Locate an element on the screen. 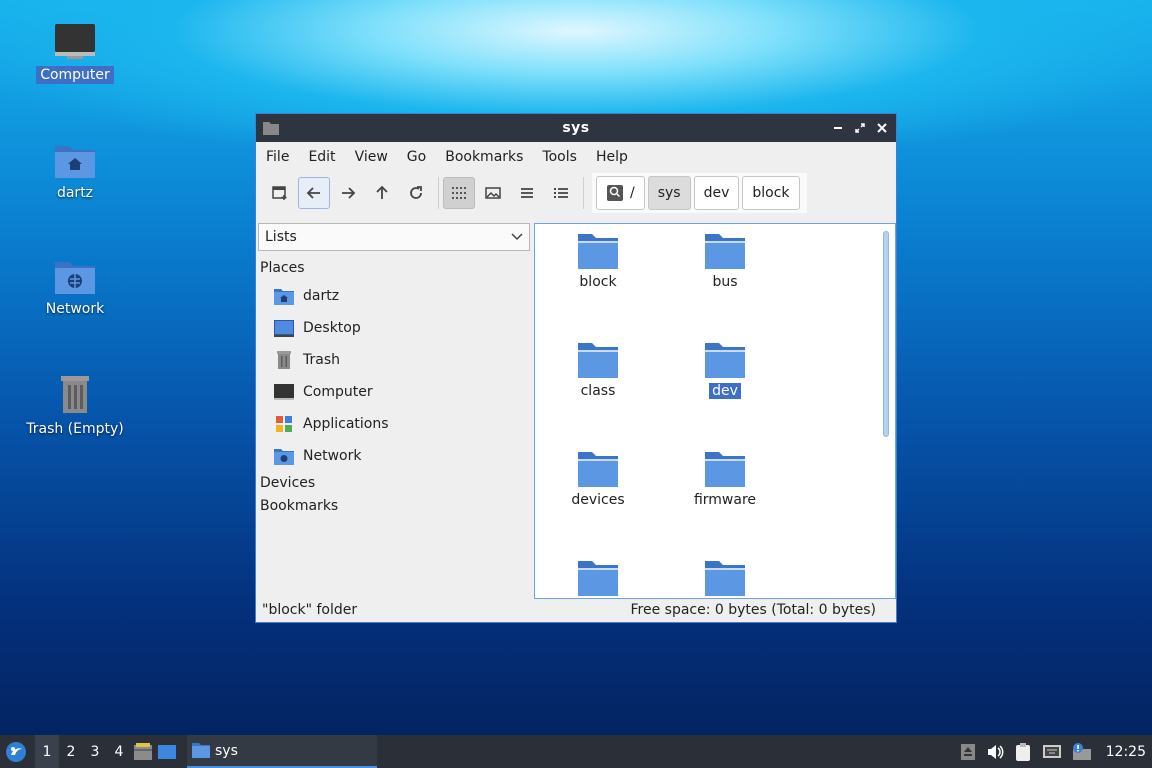 This screenshot has height=768, width=1152. new-tab-icon is located at coordinates (279, 193).